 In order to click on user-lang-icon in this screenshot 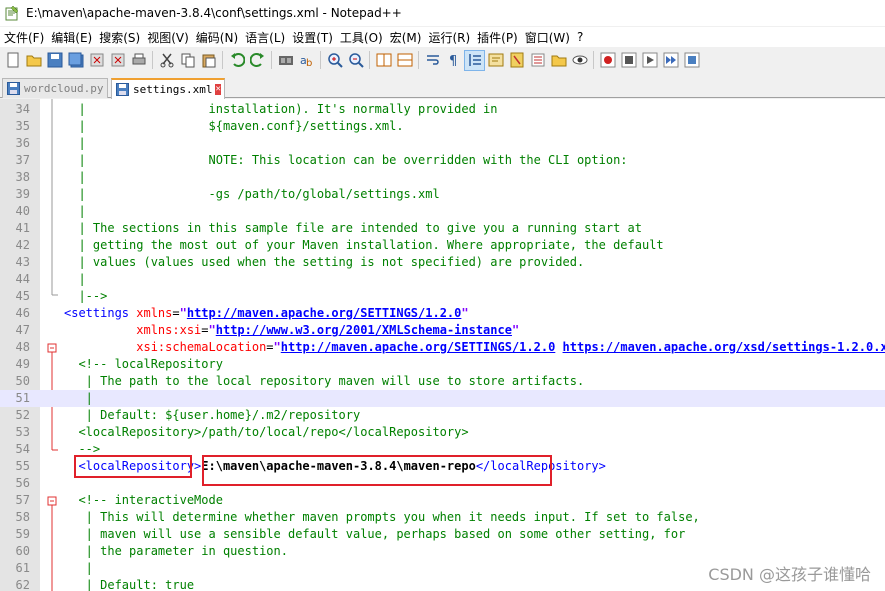, I will do `click(495, 60)`.